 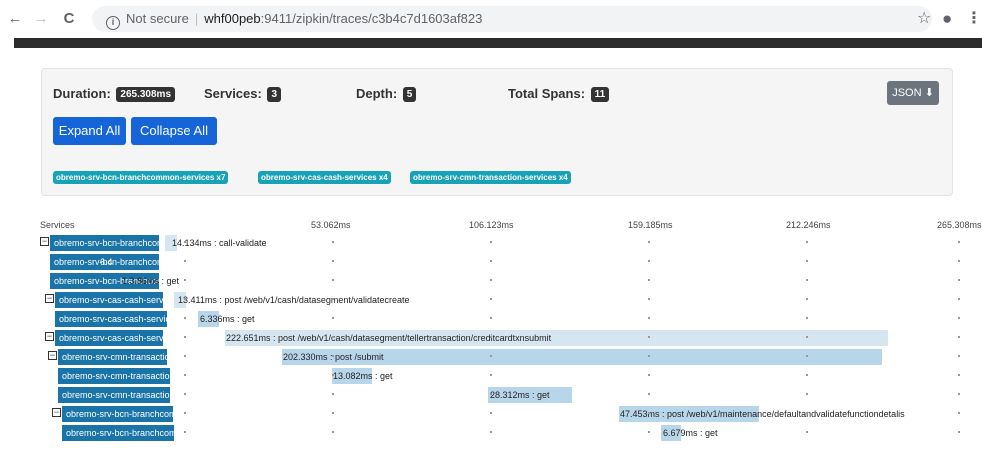 I want to click on services-column-header: Services, so click(x=57, y=225).